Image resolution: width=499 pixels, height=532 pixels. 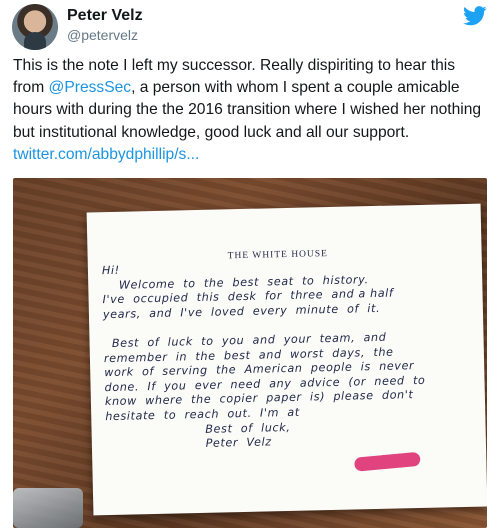 What do you see at coordinates (105, 16) in the screenshot?
I see `author-display-name: Peter Velz` at bounding box center [105, 16].